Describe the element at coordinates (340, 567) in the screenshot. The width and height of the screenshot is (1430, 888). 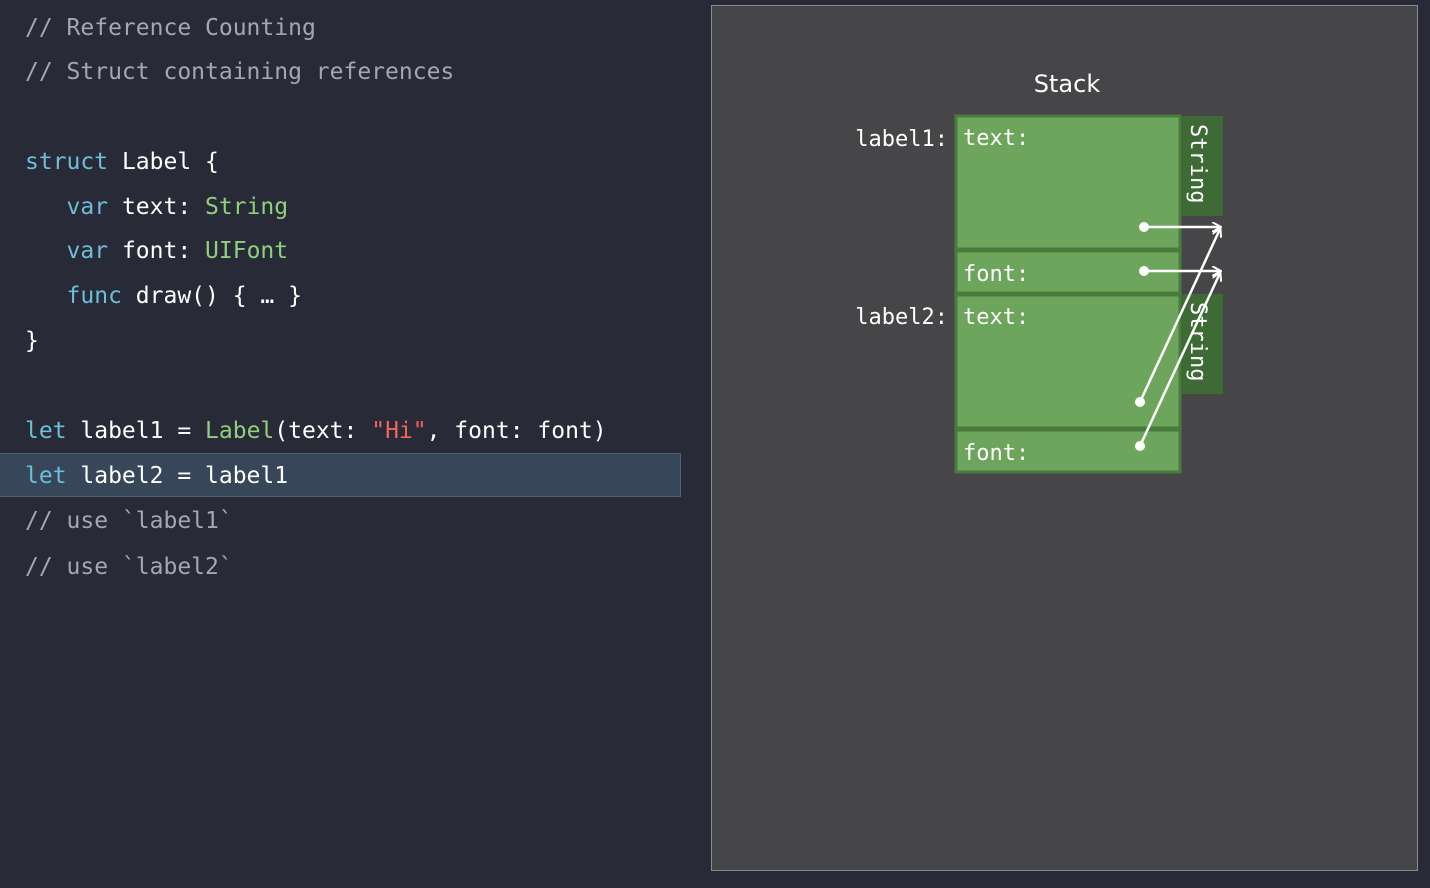
I see `code-line: // use `label2`` at that location.